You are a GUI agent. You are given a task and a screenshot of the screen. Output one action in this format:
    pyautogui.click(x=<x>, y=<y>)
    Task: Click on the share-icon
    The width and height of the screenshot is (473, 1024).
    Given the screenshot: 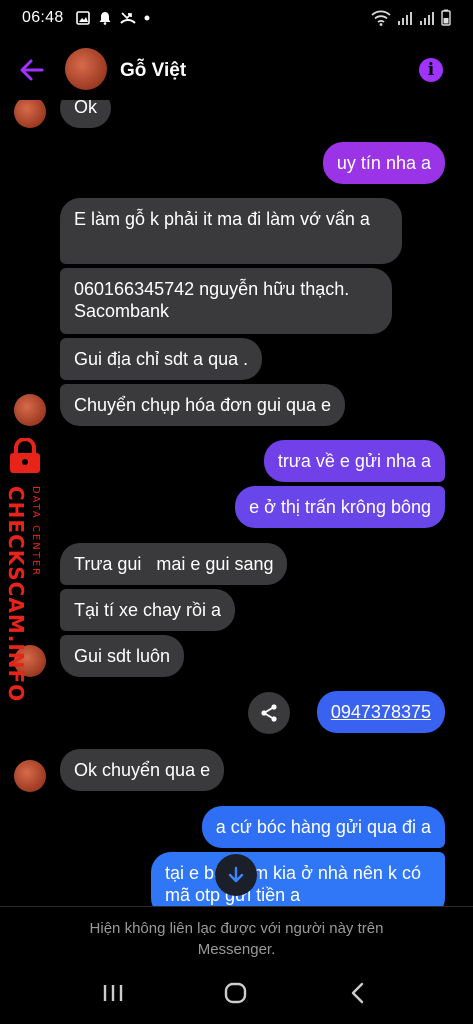 What is the action you would take?
    pyautogui.click(x=269, y=713)
    